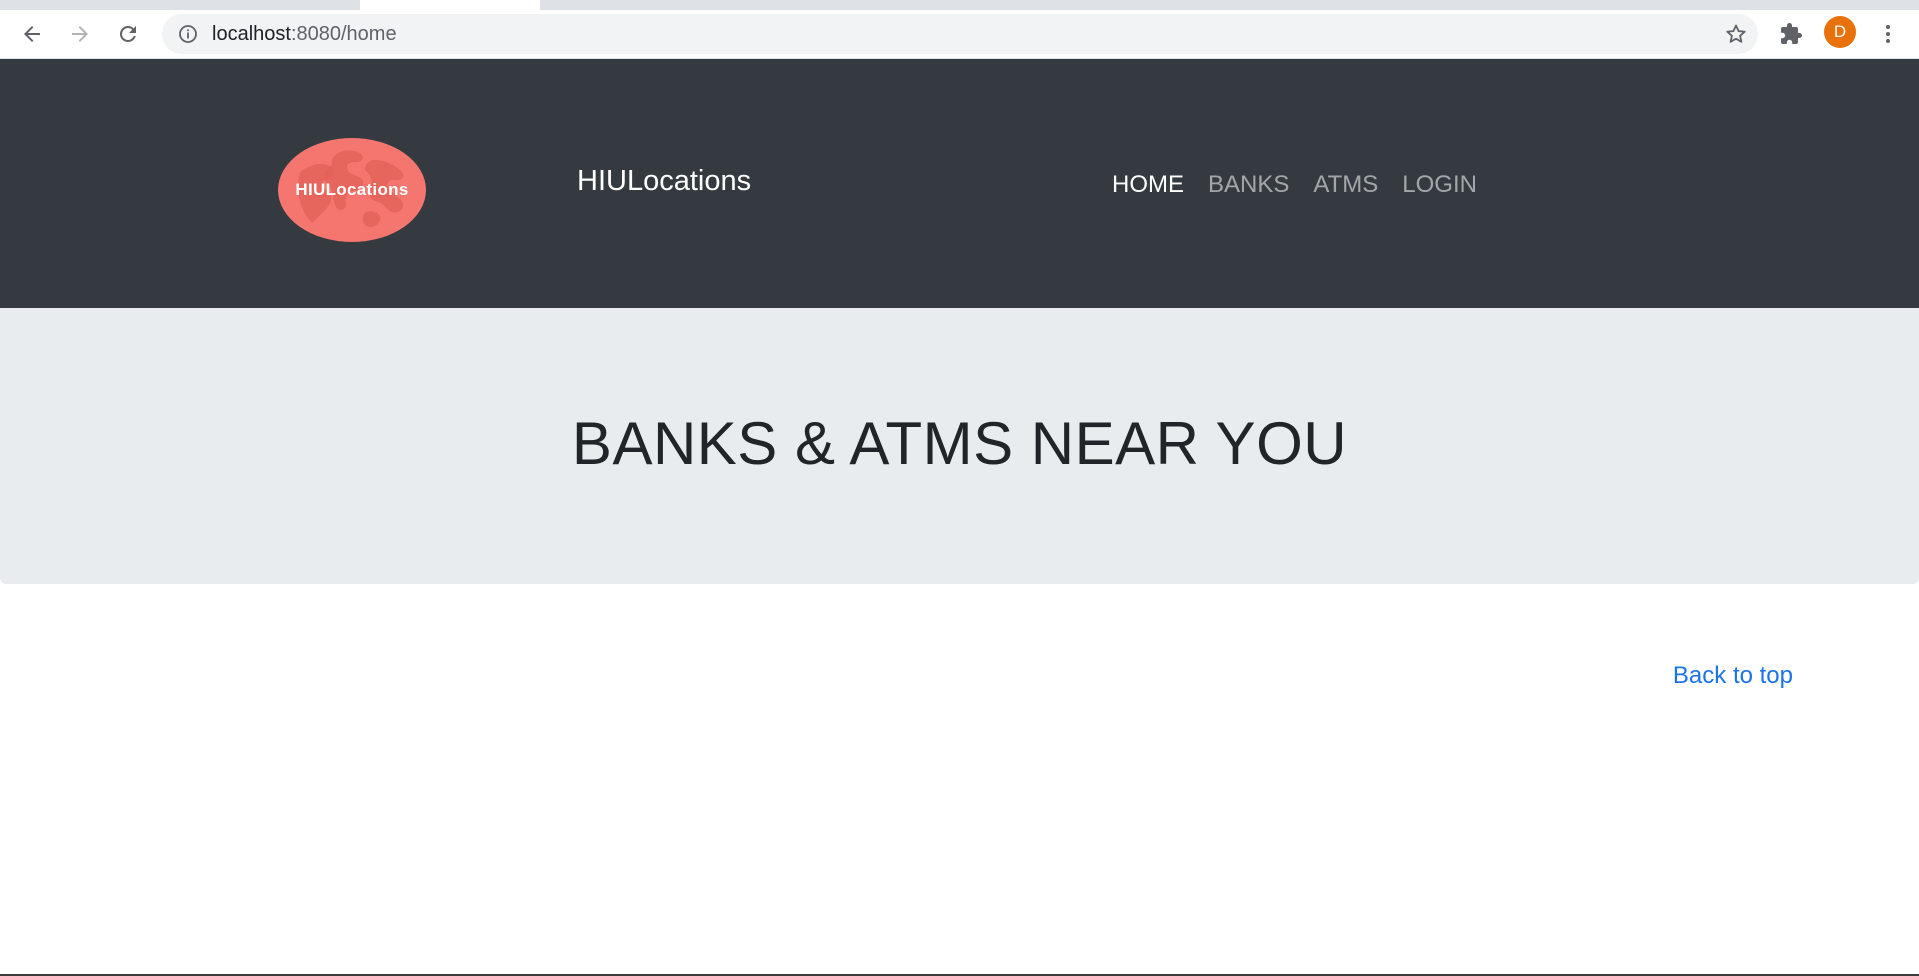 This screenshot has width=1919, height=976. I want to click on puzzle-icon, so click(1791, 33).